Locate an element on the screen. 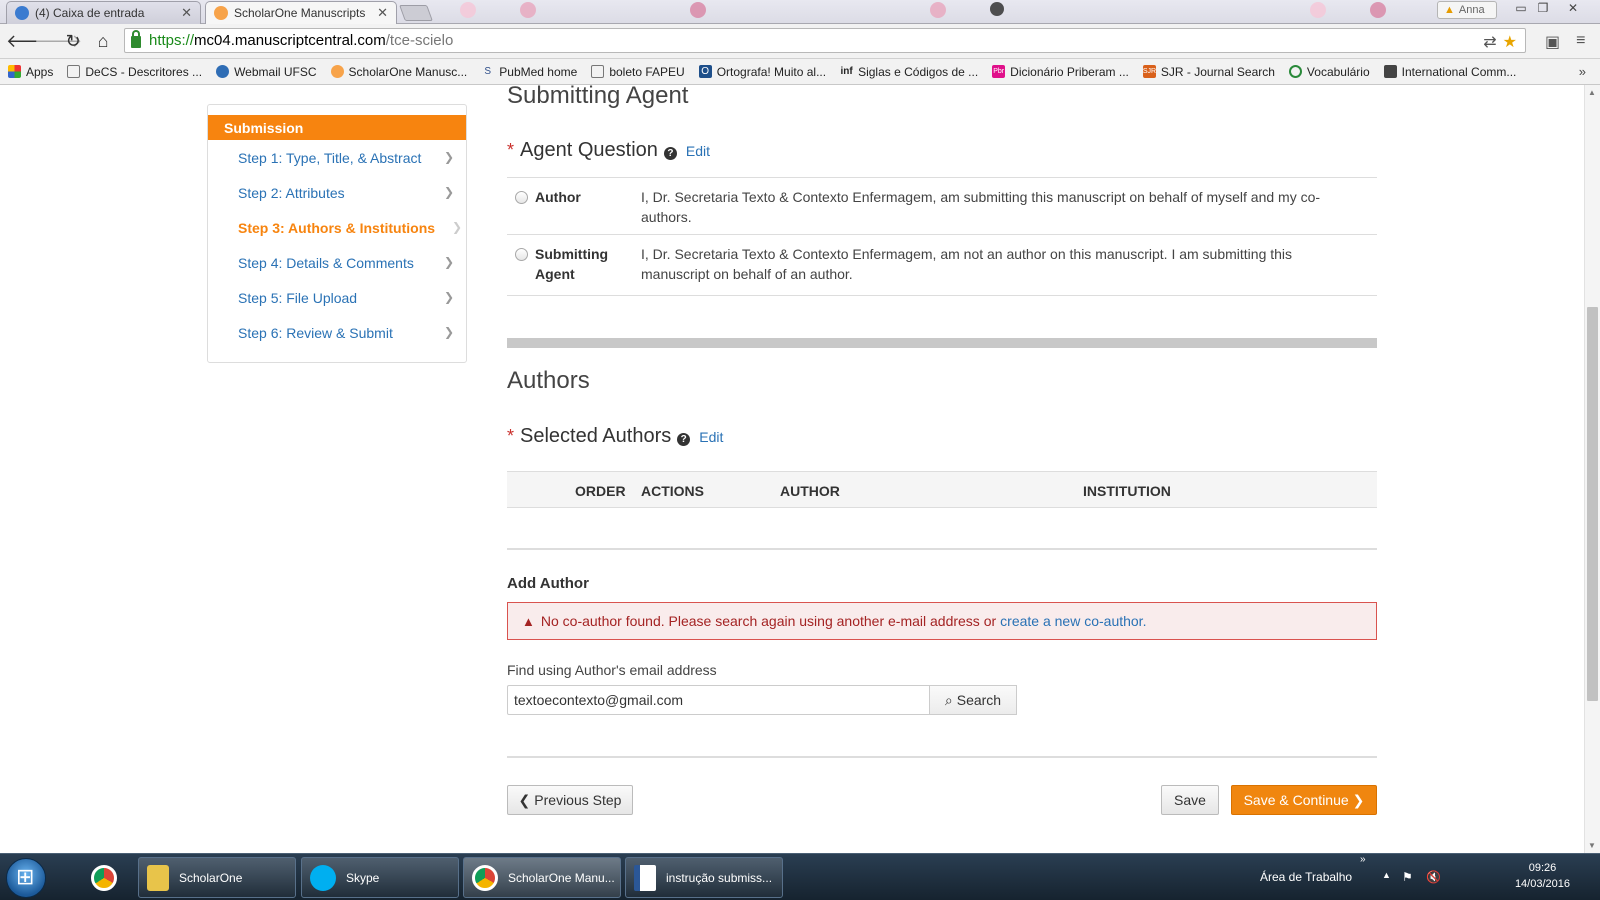  bookmark-apps: Apps is located at coordinates (30, 72).